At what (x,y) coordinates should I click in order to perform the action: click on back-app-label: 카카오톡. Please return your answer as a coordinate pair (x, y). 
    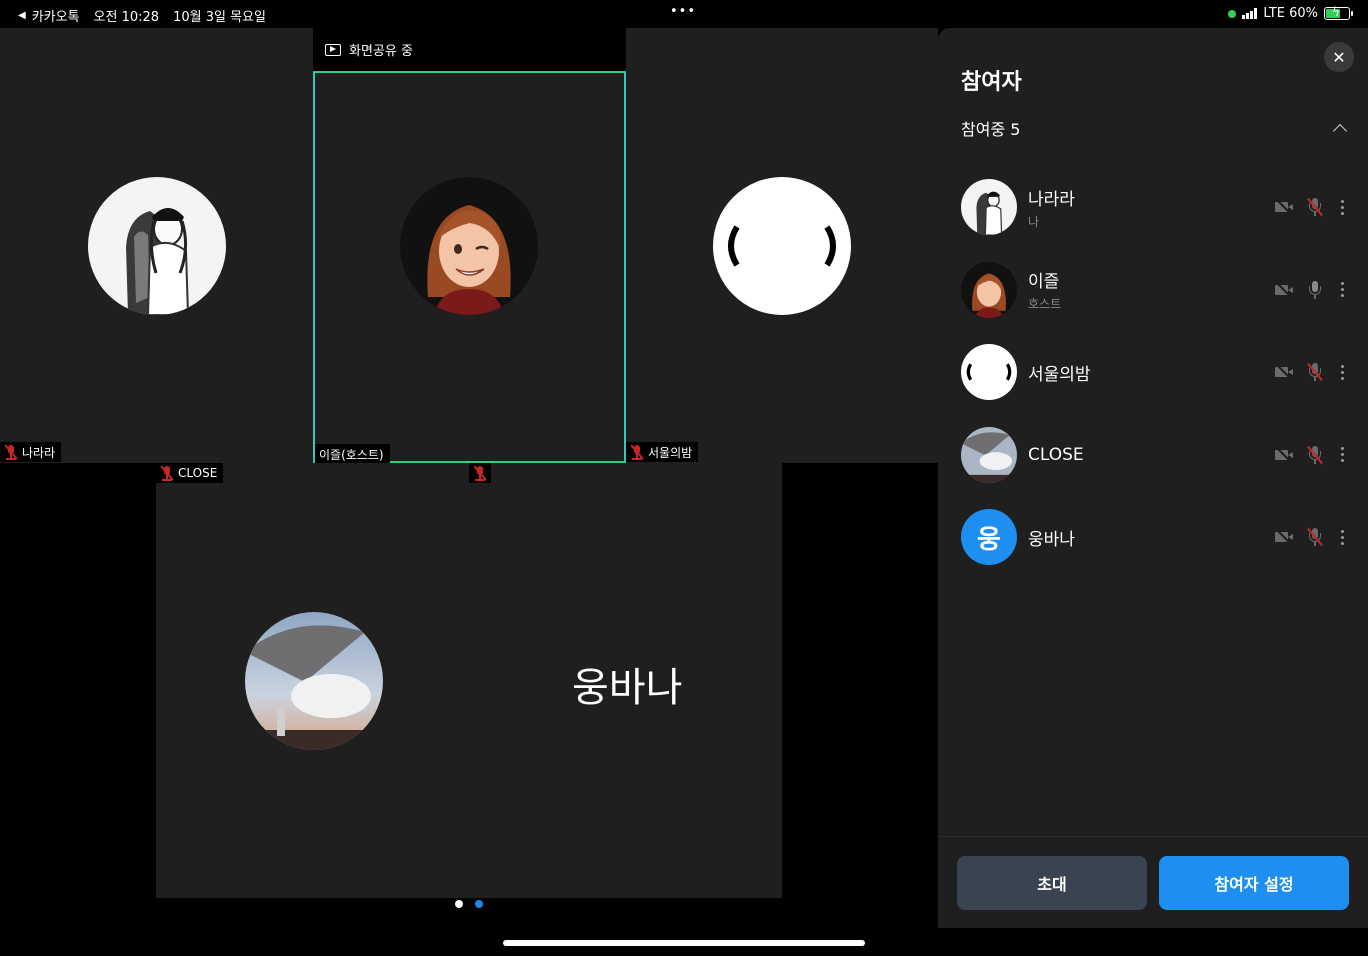
    Looking at the image, I should click on (56, 15).